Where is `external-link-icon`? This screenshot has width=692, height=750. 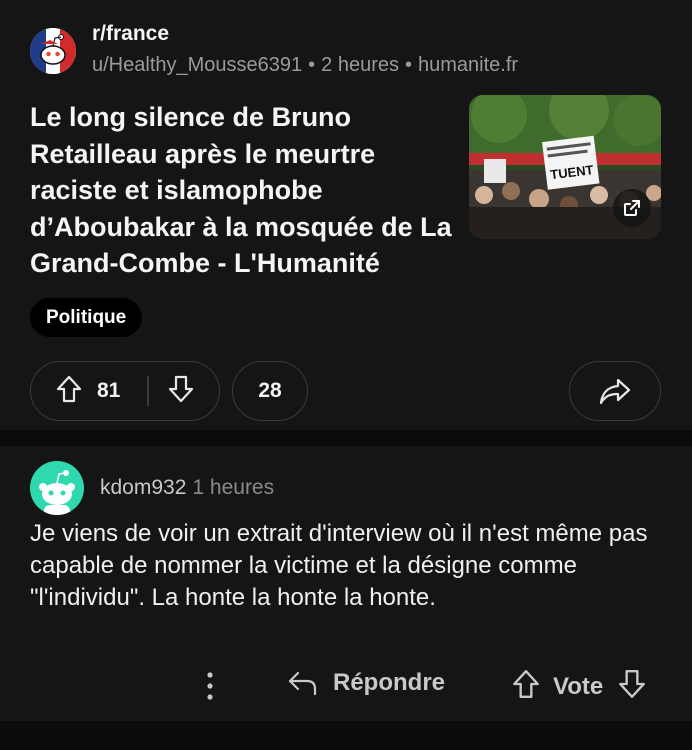
external-link-icon is located at coordinates (632, 208).